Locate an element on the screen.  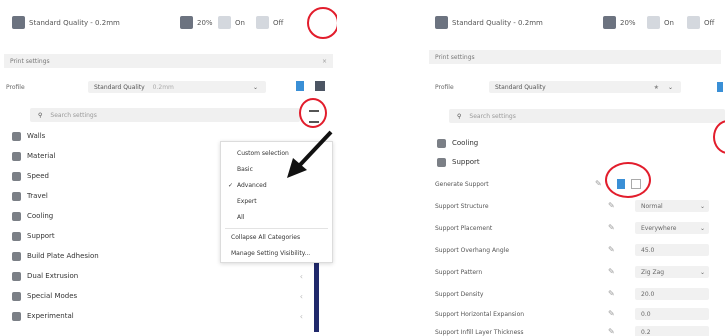
category-dual-extrusion: Dual Extrusion ‹ is located at coordinates (168, 276).